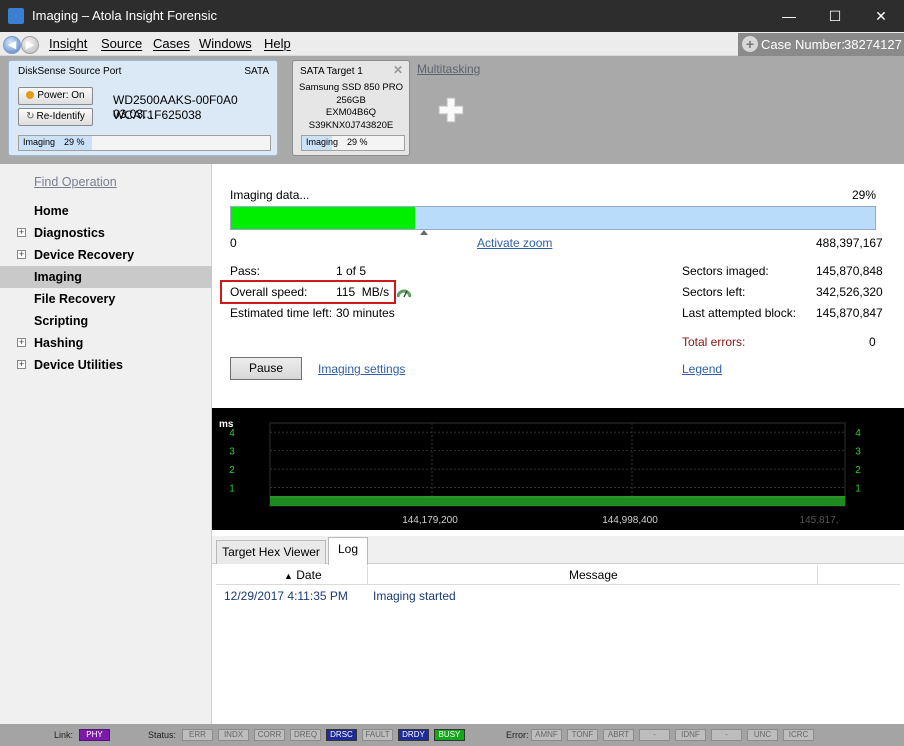 This screenshot has width=904, height=746. Describe the element at coordinates (162, 735) in the screenshot. I see `status-label: Status:` at that location.